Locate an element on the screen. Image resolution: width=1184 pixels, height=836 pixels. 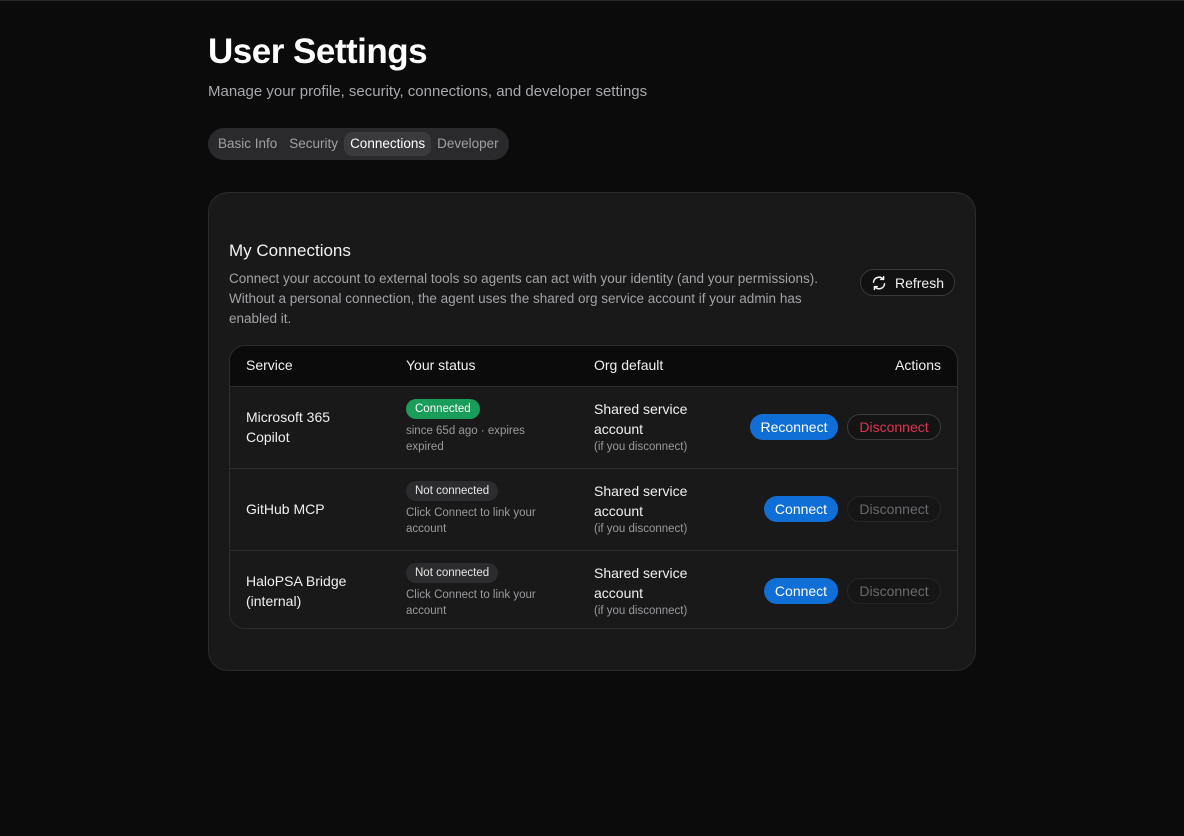
service-name: HaloPSA Bridge (internal) is located at coordinates (296, 591).